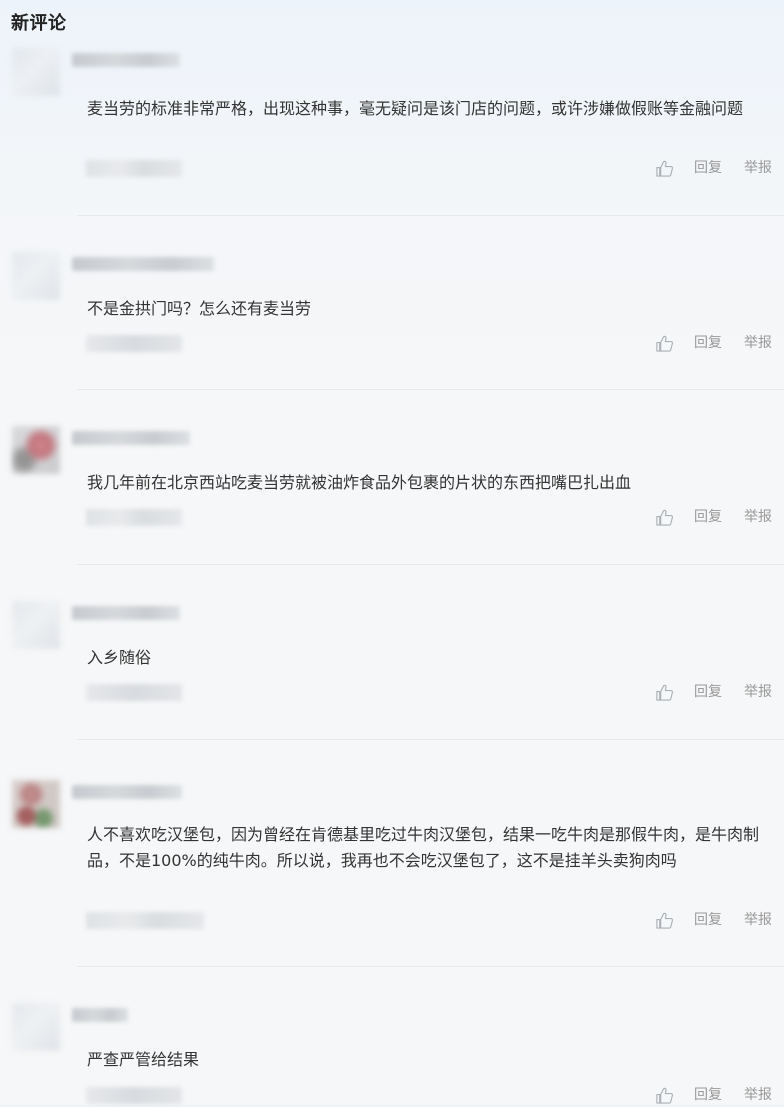 The image size is (784, 1107). I want to click on comment-text: 我几年前在北京西站吃麦当劳就被油炸食品外包裹的片状的东西把嘴巴扎出血, so click(359, 482).